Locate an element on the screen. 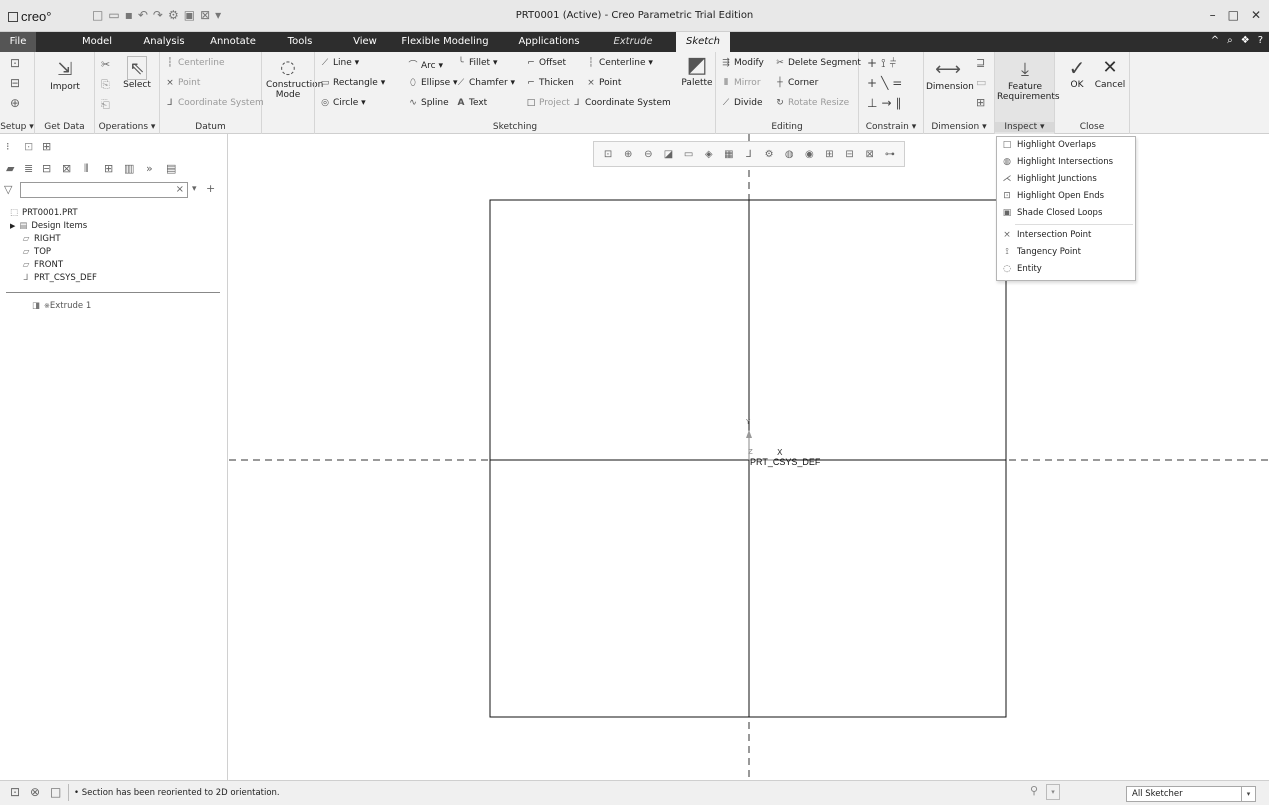  show-details-icon: ▤ is located at coordinates (171, 168).